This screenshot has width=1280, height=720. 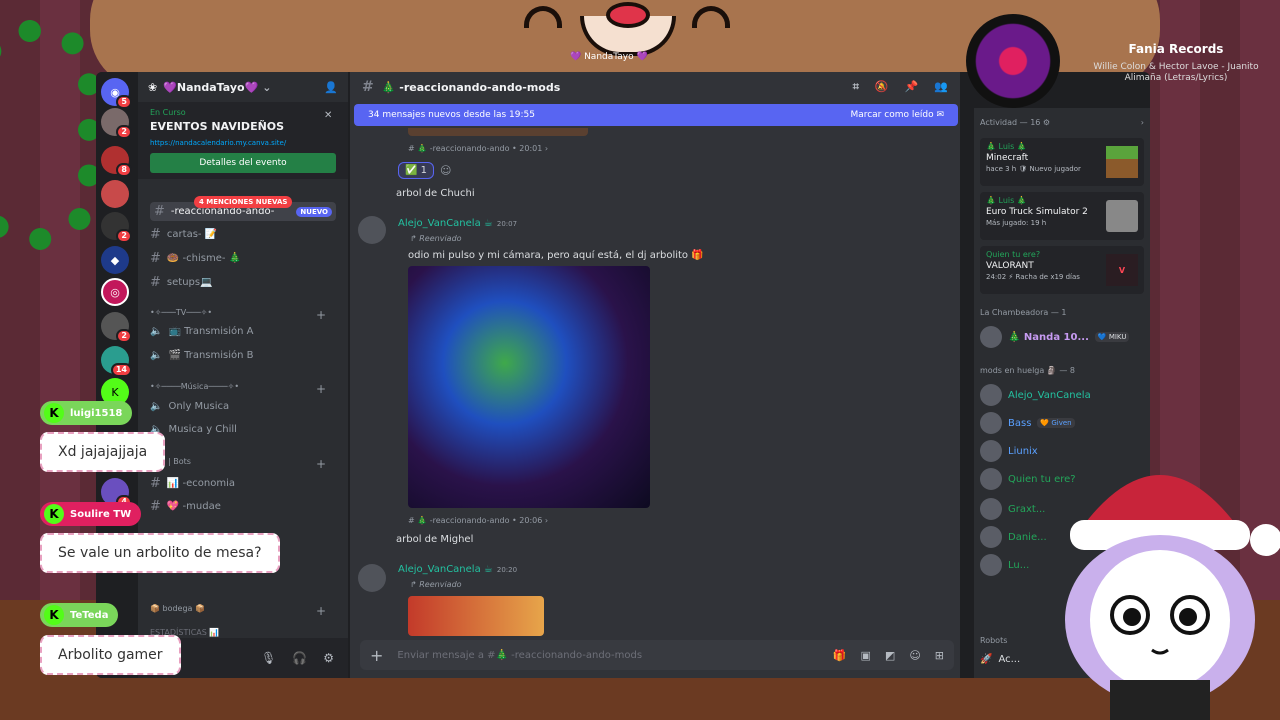 What do you see at coordinates (115, 194) in the screenshot?
I see `server-icon` at bounding box center [115, 194].